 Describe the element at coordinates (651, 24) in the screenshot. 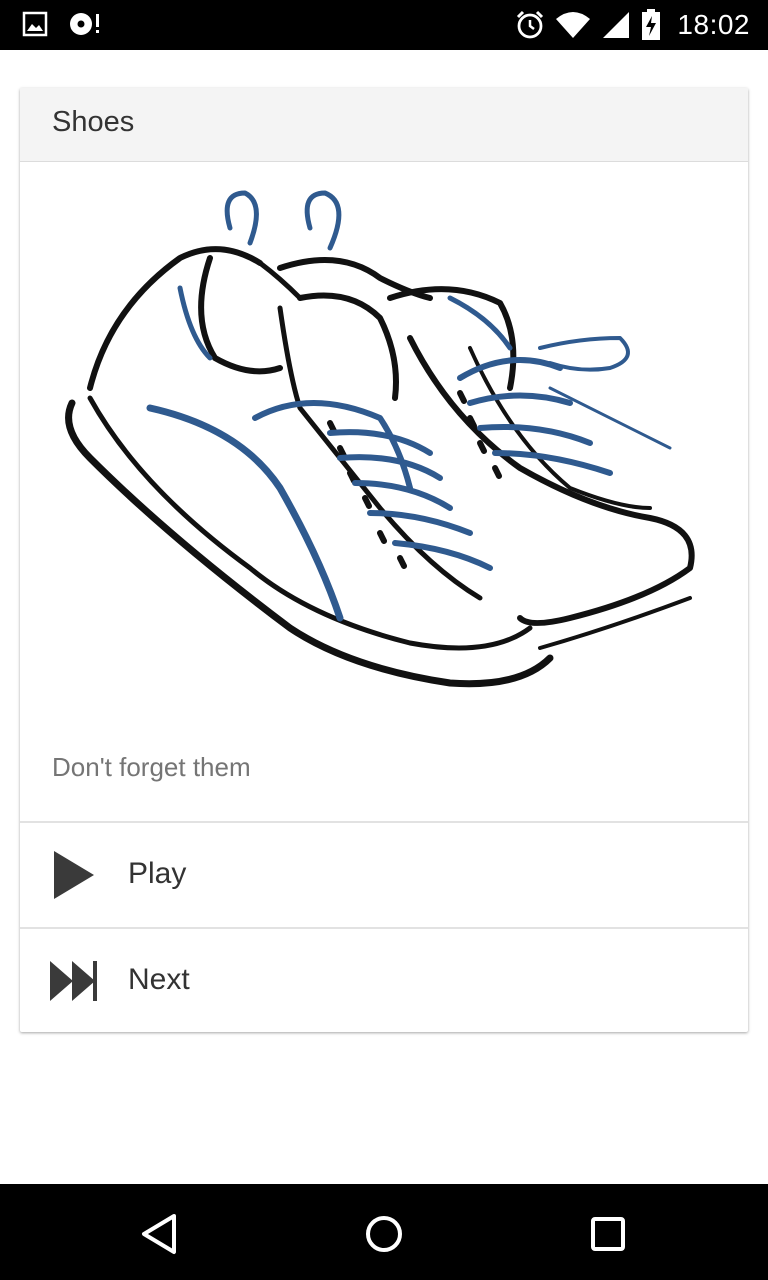

I see `battery-charging-icon` at that location.